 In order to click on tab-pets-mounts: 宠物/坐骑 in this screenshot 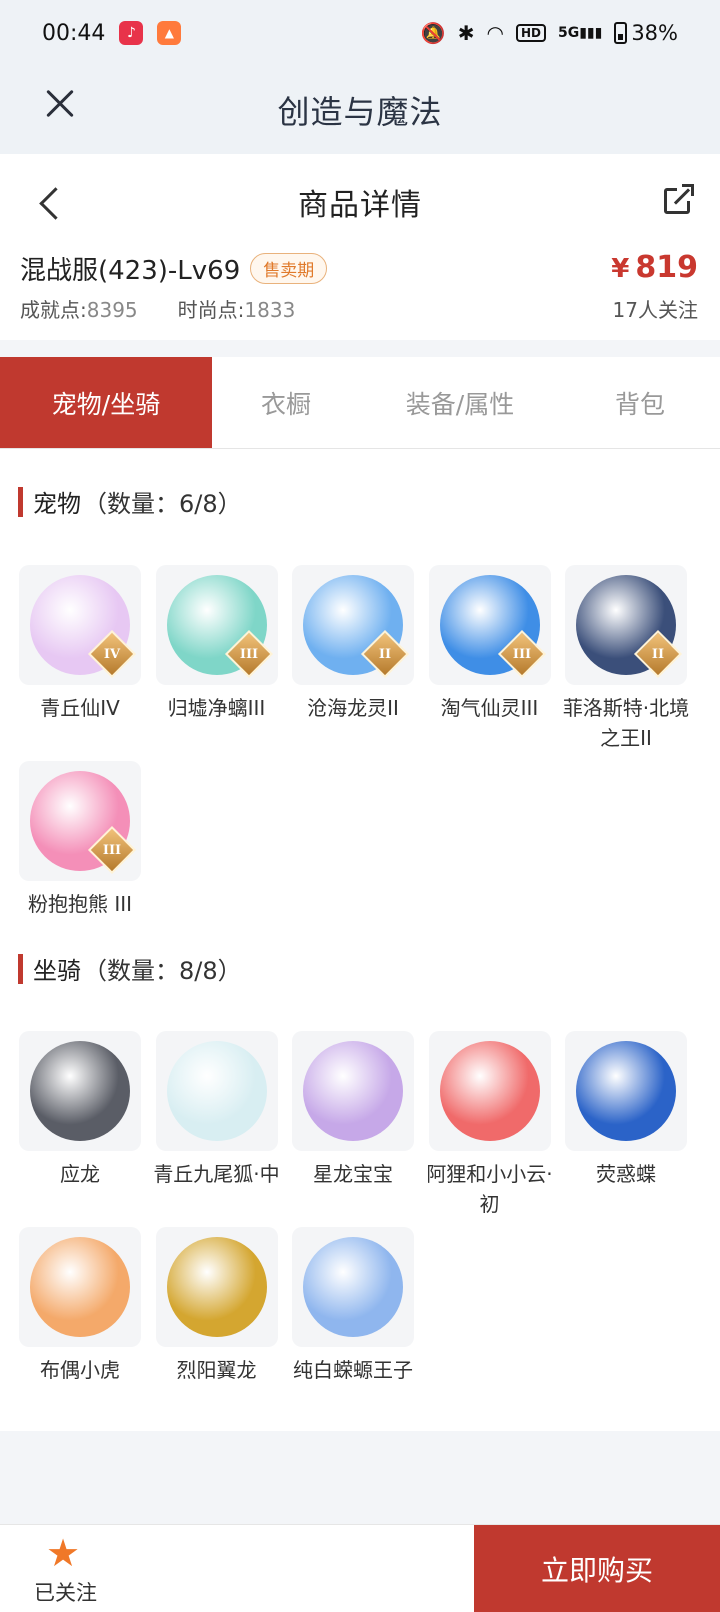, I will do `click(106, 402)`.